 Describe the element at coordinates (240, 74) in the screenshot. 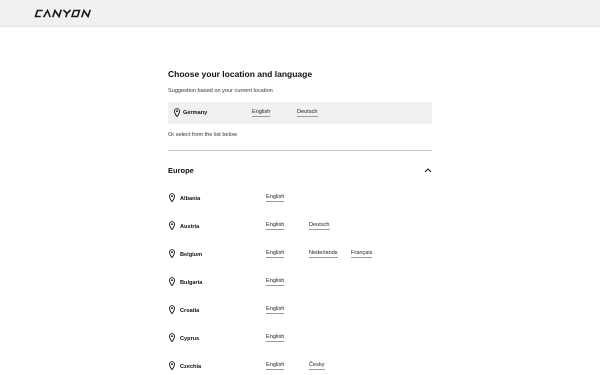

I see `page-title: Choose your location and language` at that location.